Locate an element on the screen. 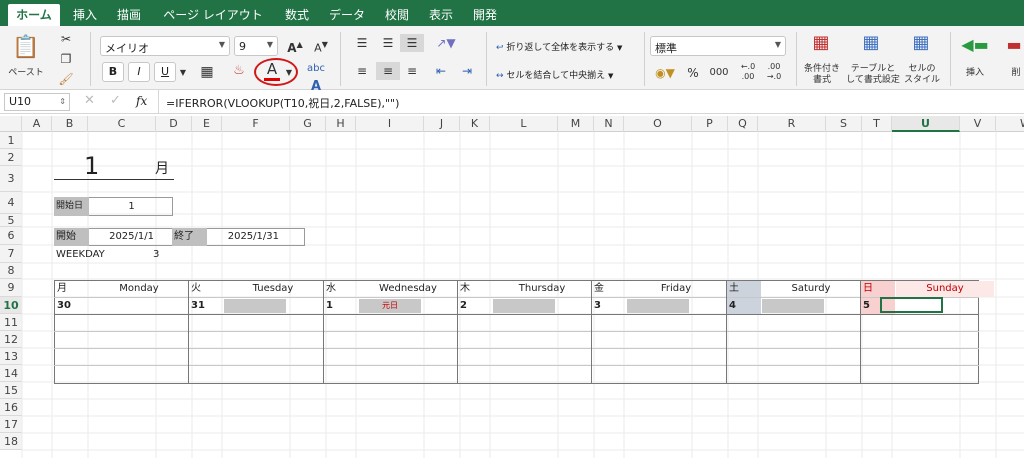 Image resolution: width=1024 pixels, height=458 pixels. format-painter-icon: 🖌 is located at coordinates (66, 79).